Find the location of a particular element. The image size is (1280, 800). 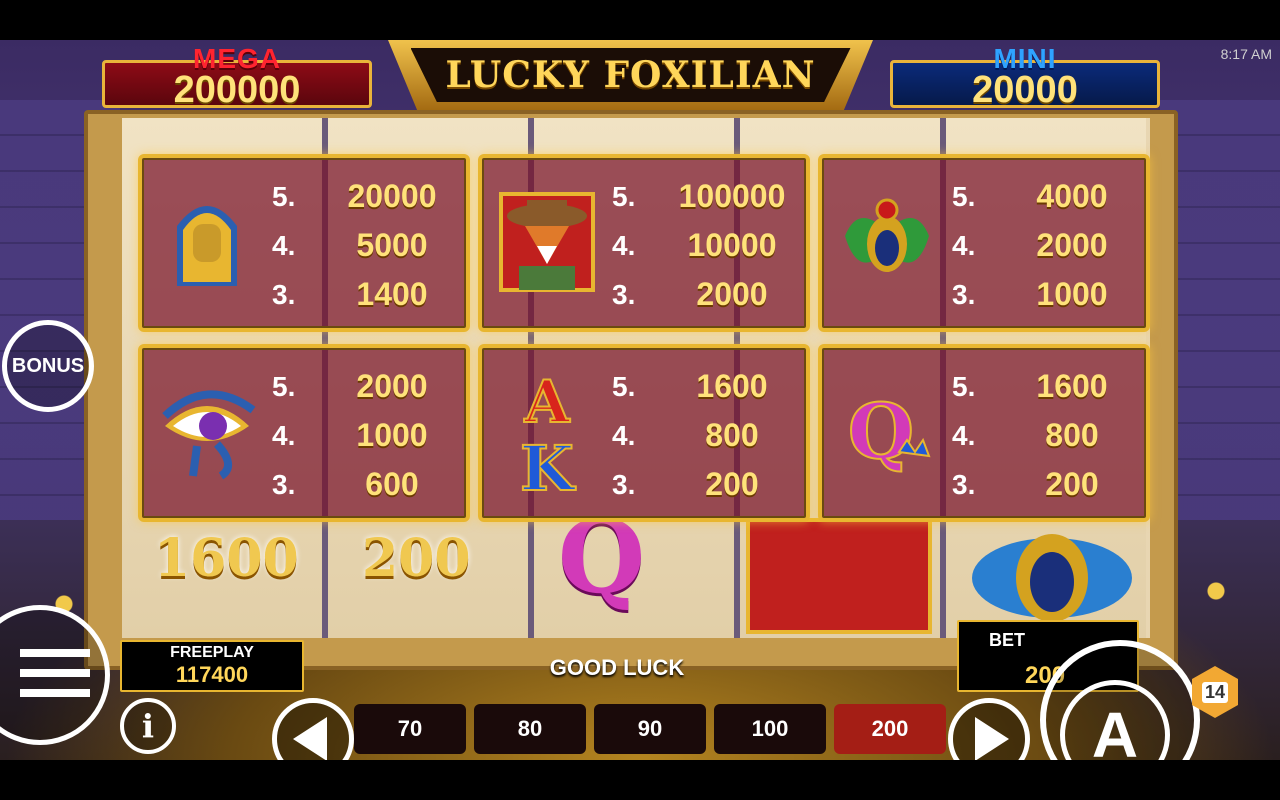

bet-option: 90 is located at coordinates (650, 729).